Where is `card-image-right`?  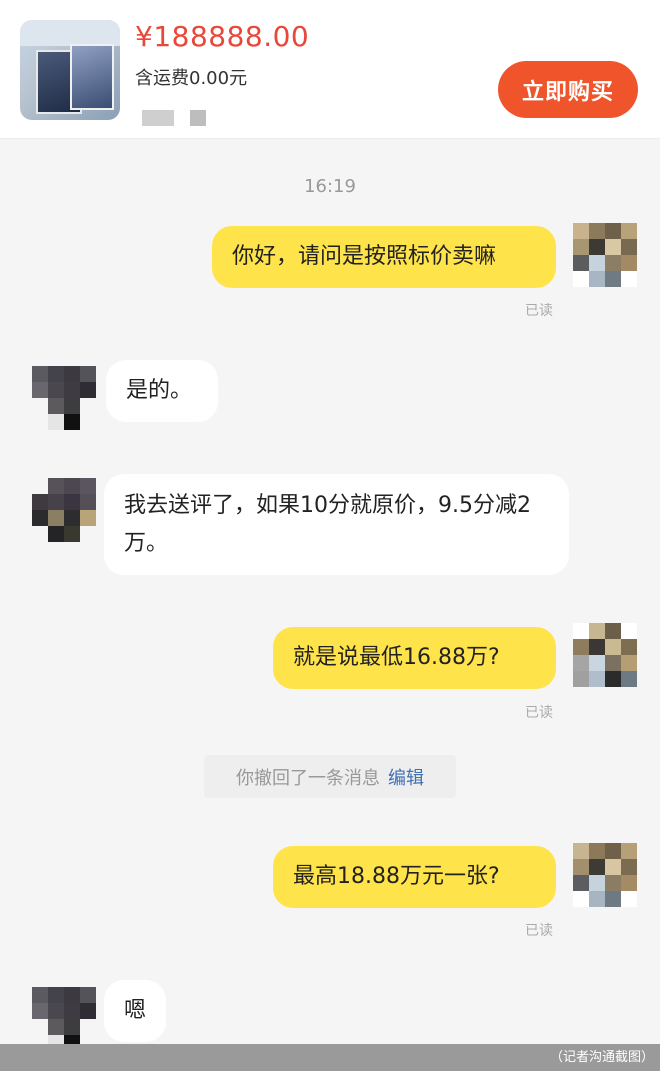 card-image-right is located at coordinates (92, 77).